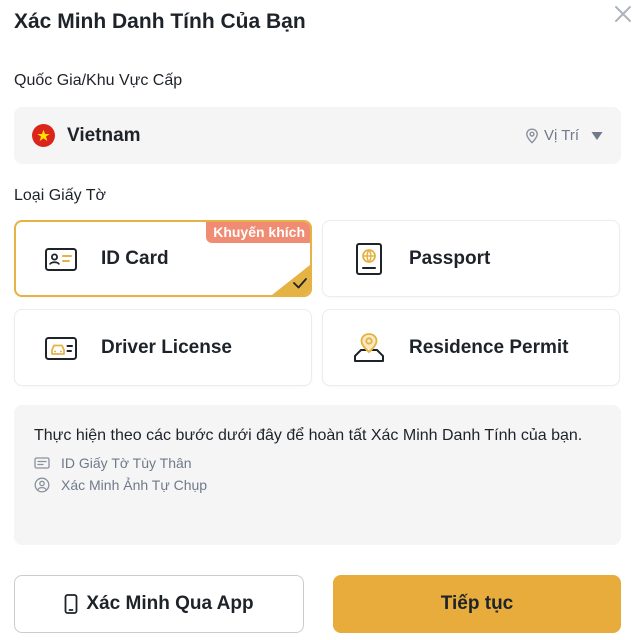 The width and height of the screenshot is (634, 640). Describe the element at coordinates (532, 135) in the screenshot. I see `location-pin-icon` at that location.